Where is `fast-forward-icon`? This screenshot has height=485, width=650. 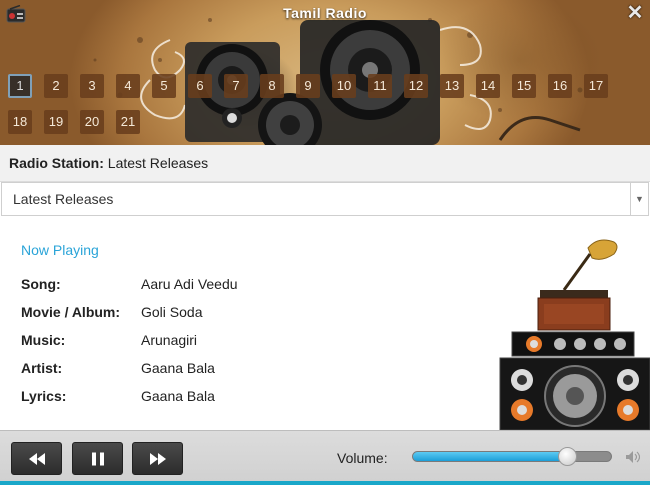
fast-forward-icon is located at coordinates (157, 458).